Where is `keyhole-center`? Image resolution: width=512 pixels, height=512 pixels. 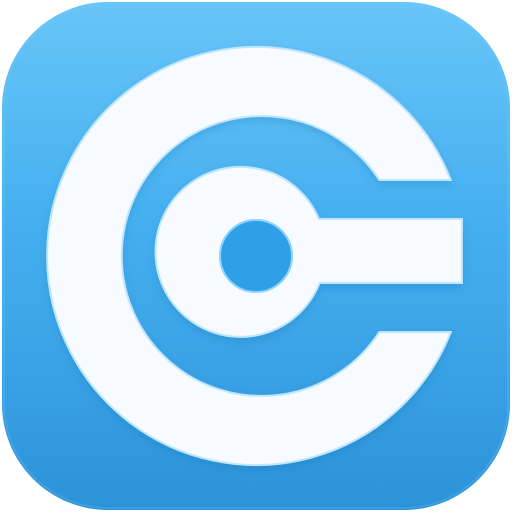 keyhole-center is located at coordinates (256, 256).